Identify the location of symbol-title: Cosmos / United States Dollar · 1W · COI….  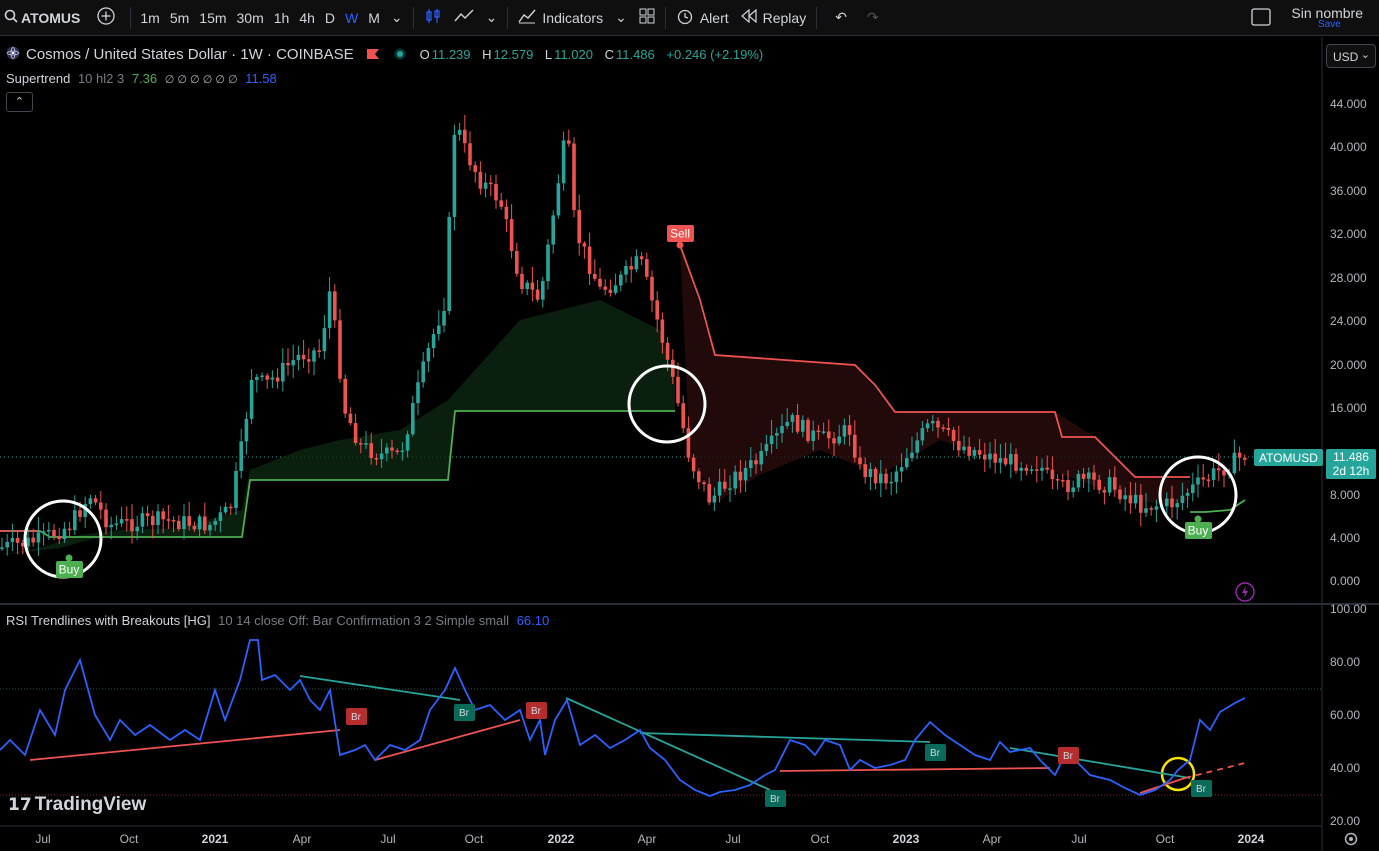
(190, 54).